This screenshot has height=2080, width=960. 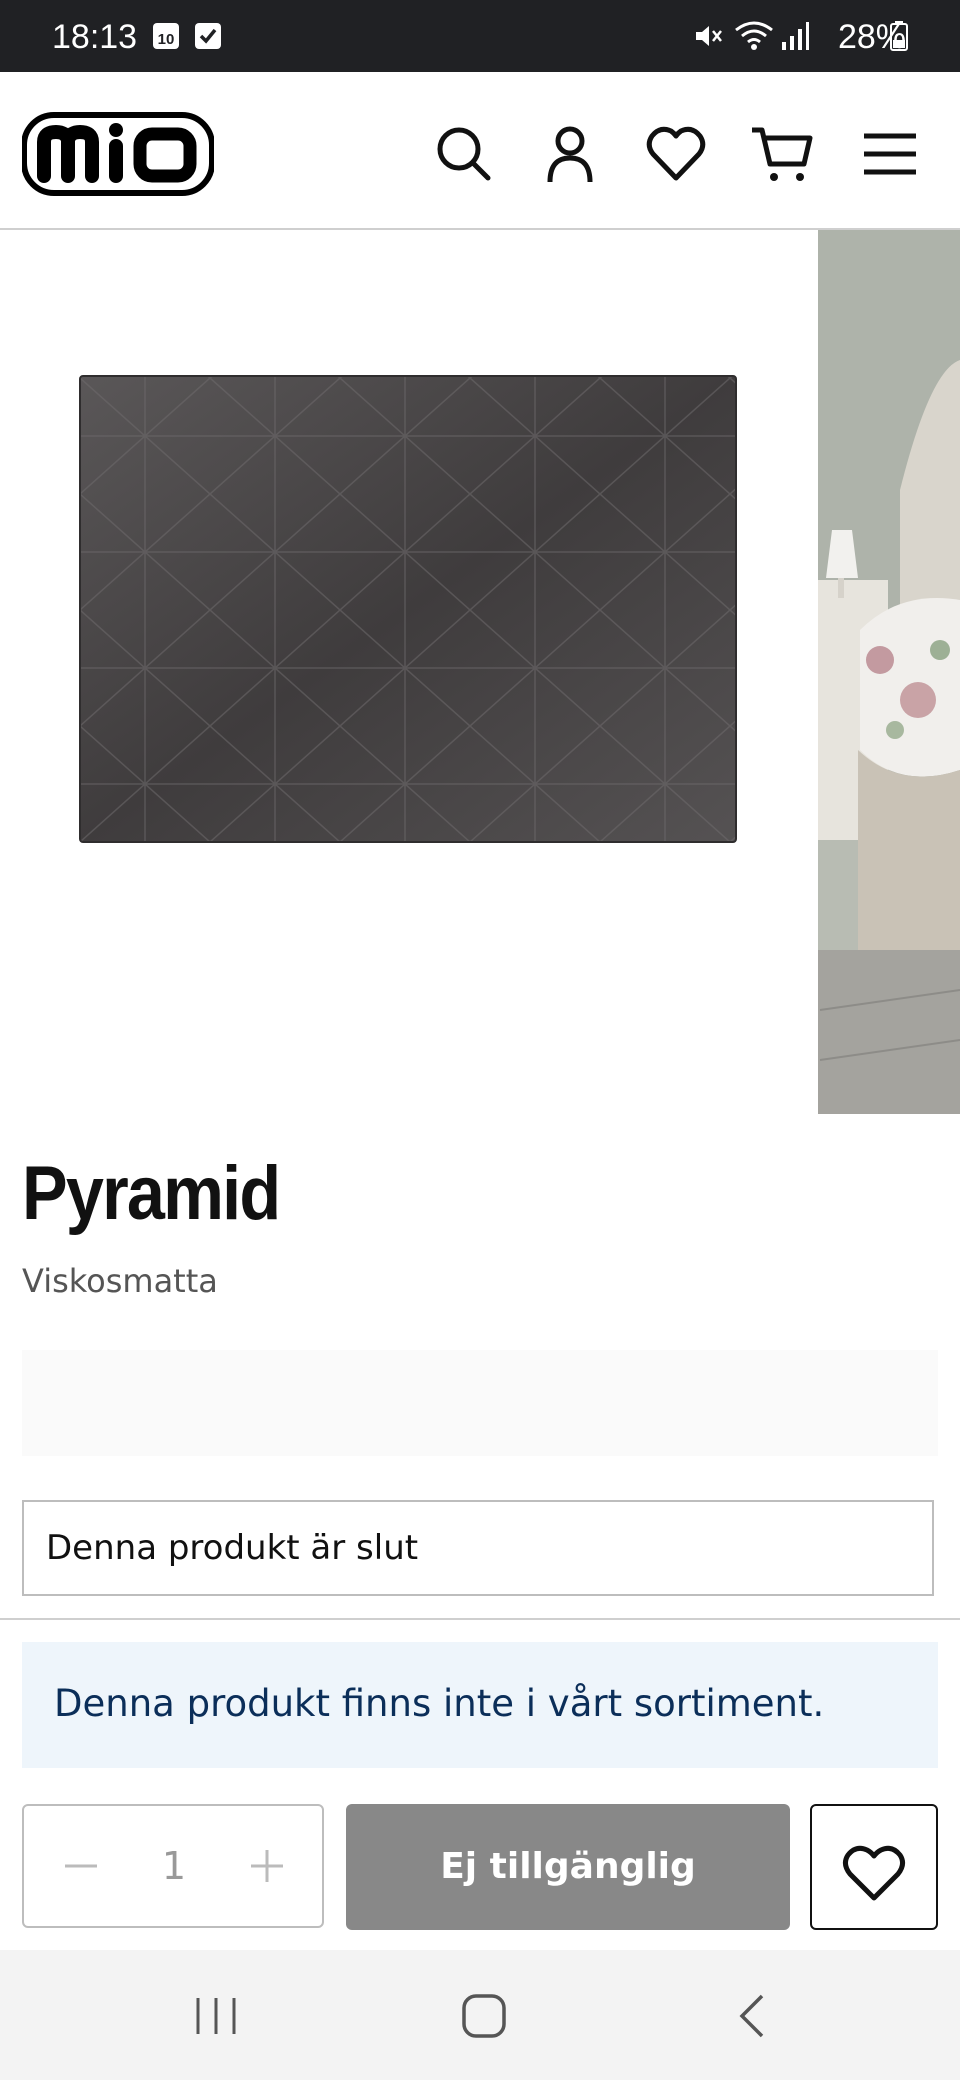 What do you see at coordinates (480, 36) in the screenshot?
I see `status-bar: 18:13 10 28%` at bounding box center [480, 36].